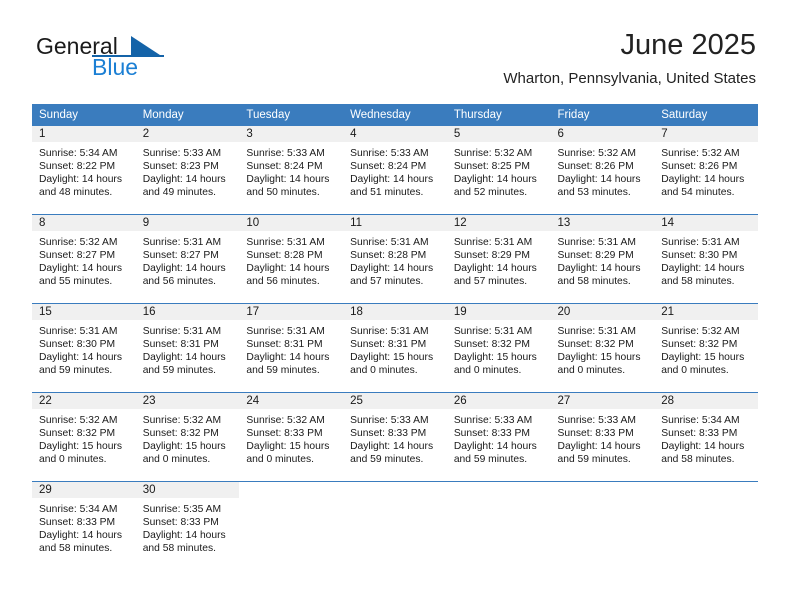 The width and height of the screenshot is (792, 612). I want to click on sunset-text: Sunset: 8:32 PM, so click(595, 345).